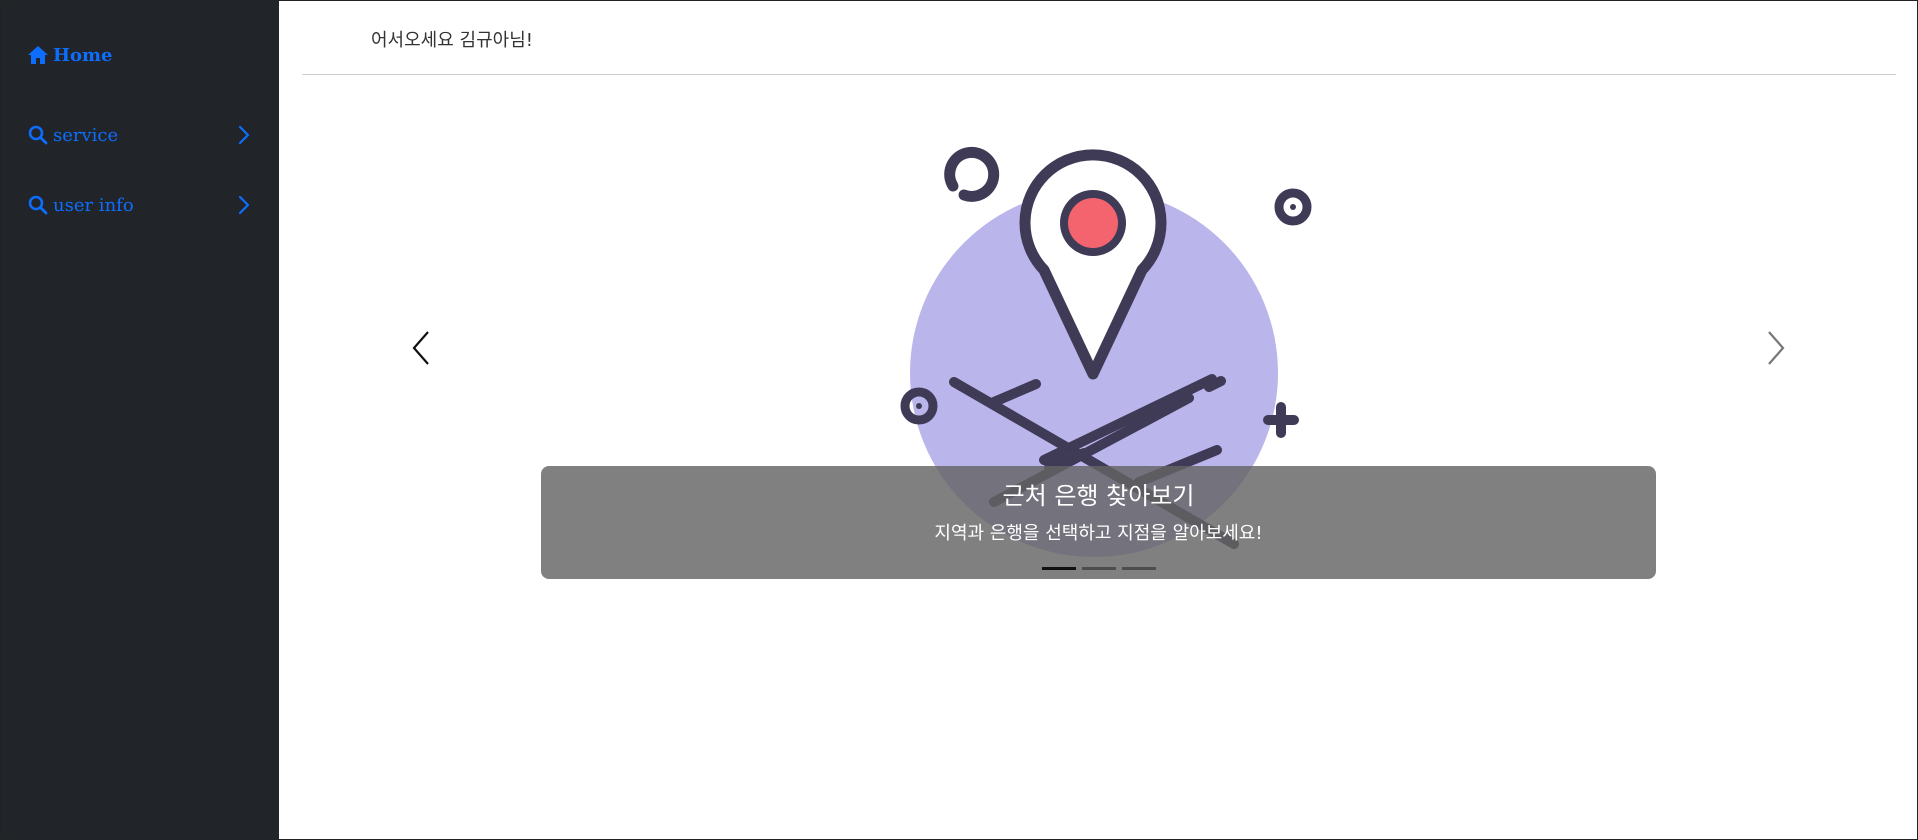 The height and width of the screenshot is (840, 1918). What do you see at coordinates (139, 55) in the screenshot?
I see `sidebar-item-home: Home` at bounding box center [139, 55].